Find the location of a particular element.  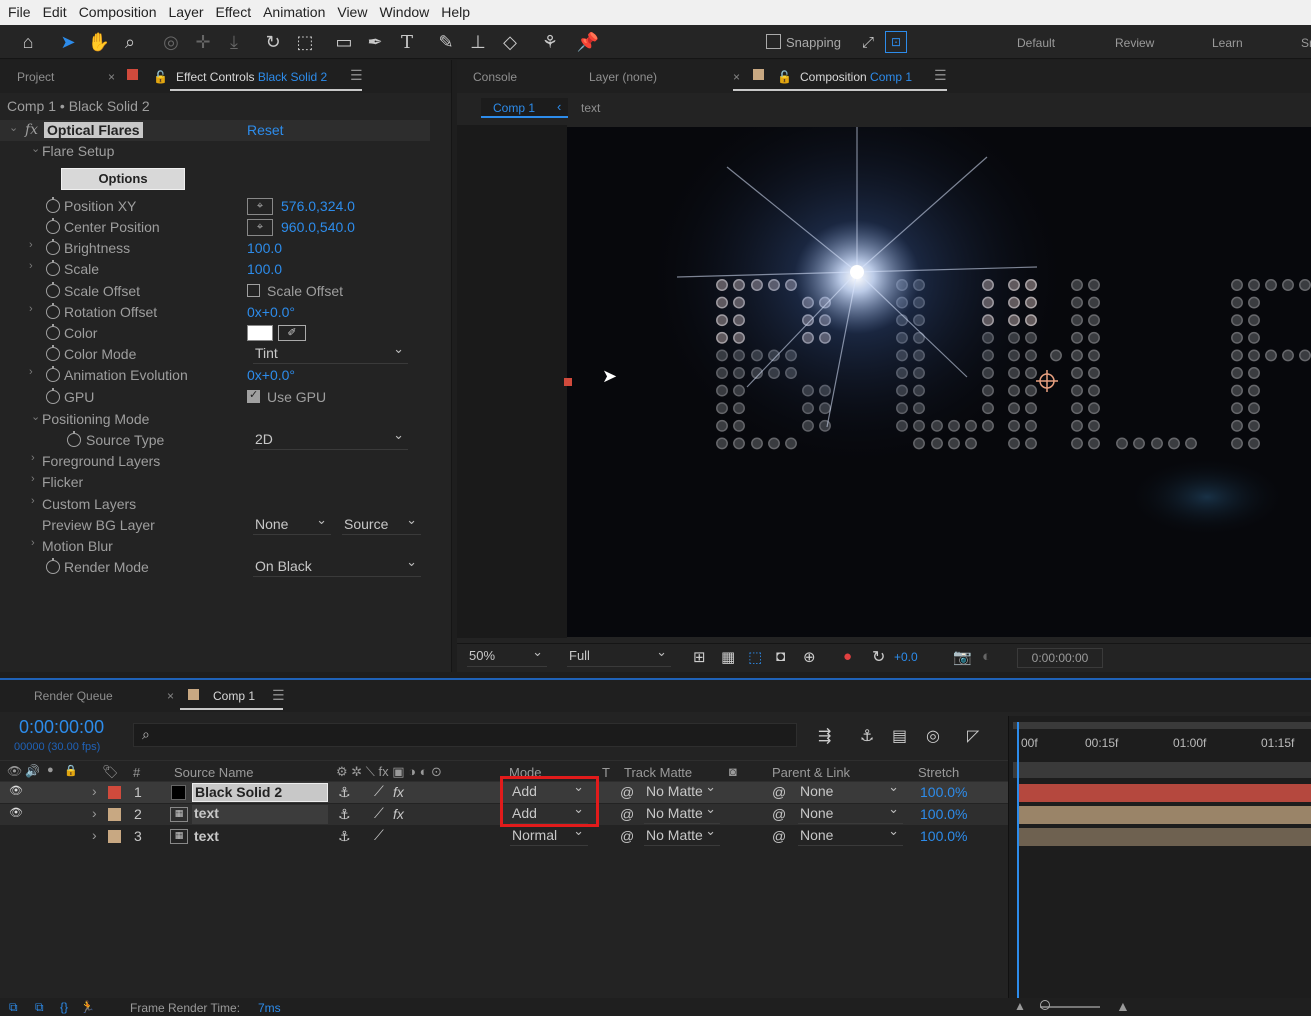

layer-name: text is located at coordinates (260, 814).